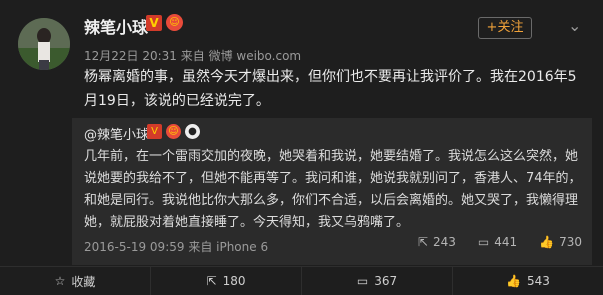  I want to click on panda-icon: ●, so click(192, 131).